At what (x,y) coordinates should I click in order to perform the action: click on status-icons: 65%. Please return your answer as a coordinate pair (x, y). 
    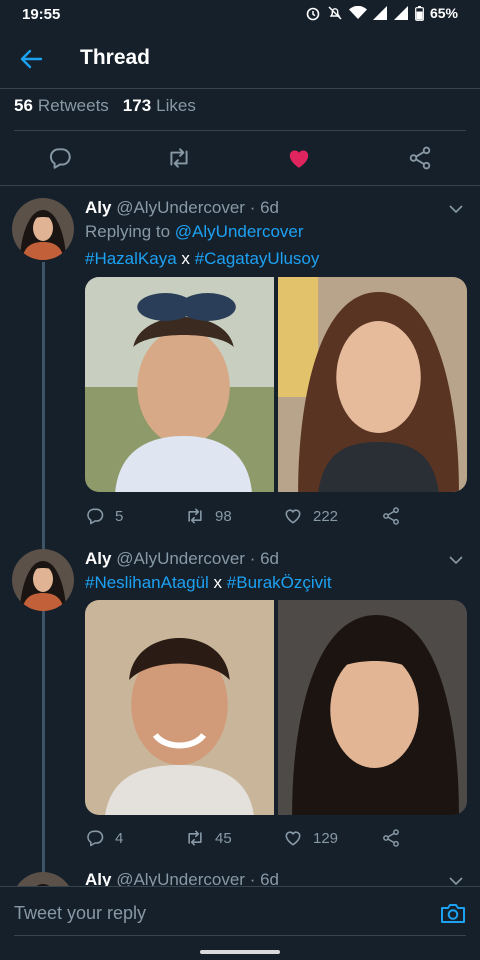
    Looking at the image, I should click on (381, 13).